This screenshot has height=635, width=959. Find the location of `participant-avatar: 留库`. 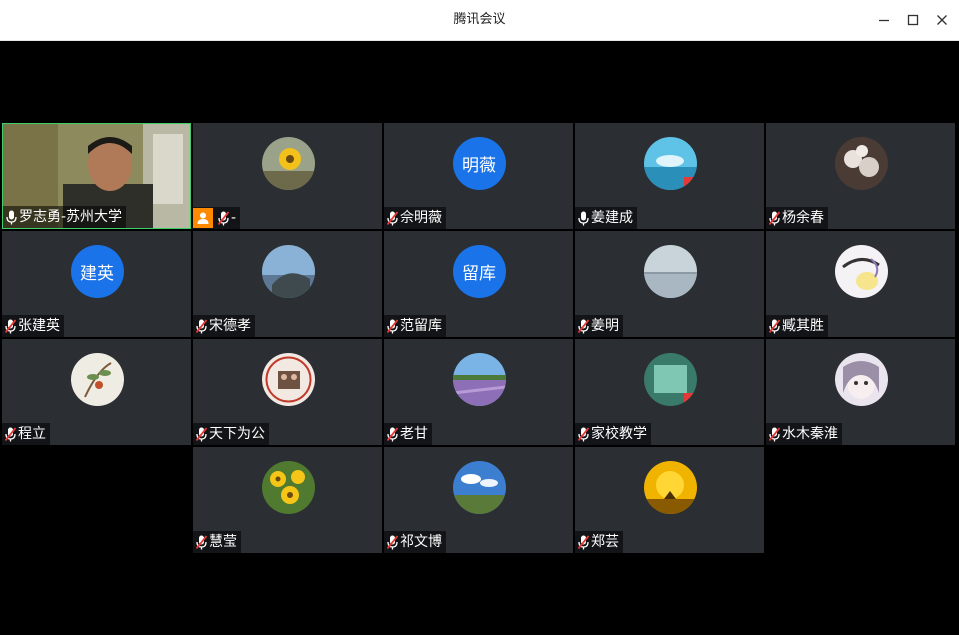

participant-avatar: 留库 is located at coordinates (479, 271).